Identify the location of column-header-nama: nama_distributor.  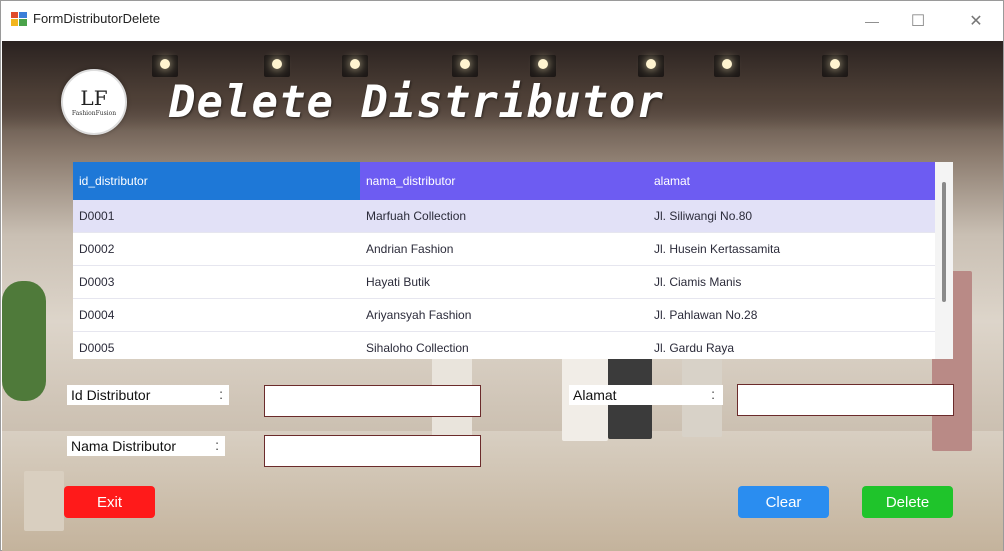
(504, 181).